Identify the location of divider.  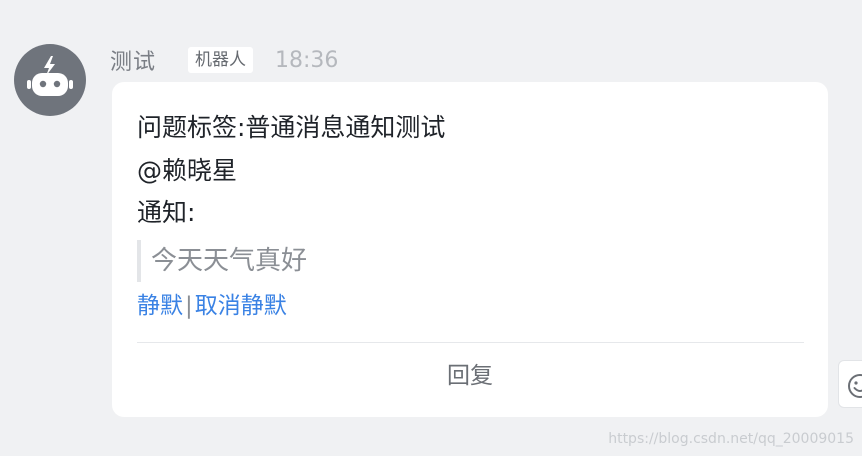
(470, 342).